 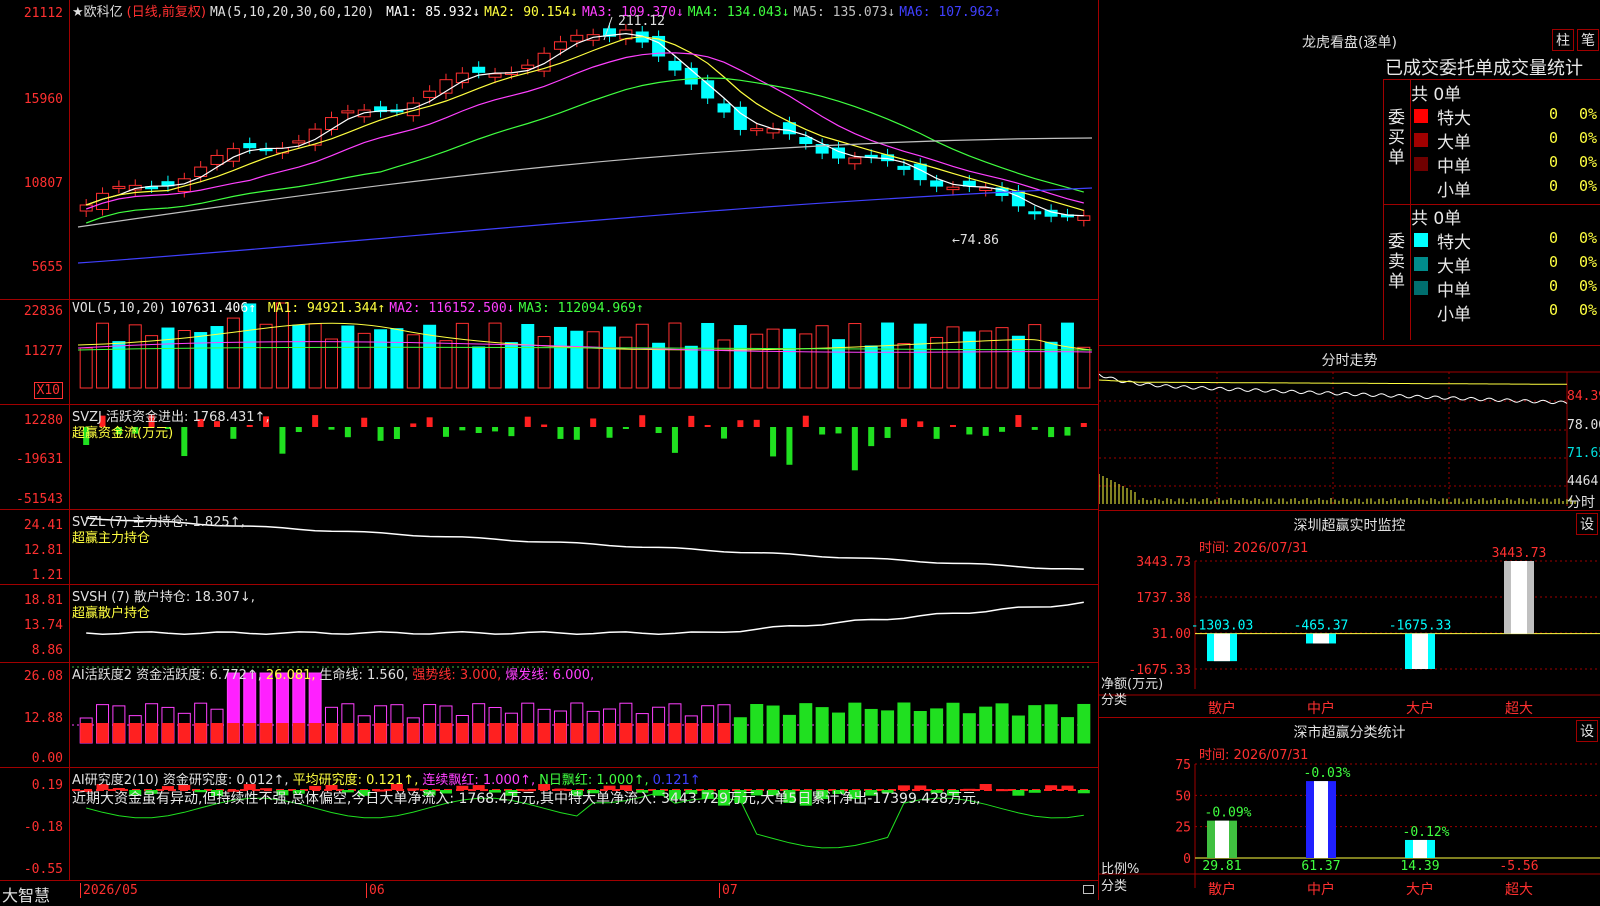 What do you see at coordinates (950, 12) in the screenshot?
I see `ma-value: MA6: 107.962↑` at bounding box center [950, 12].